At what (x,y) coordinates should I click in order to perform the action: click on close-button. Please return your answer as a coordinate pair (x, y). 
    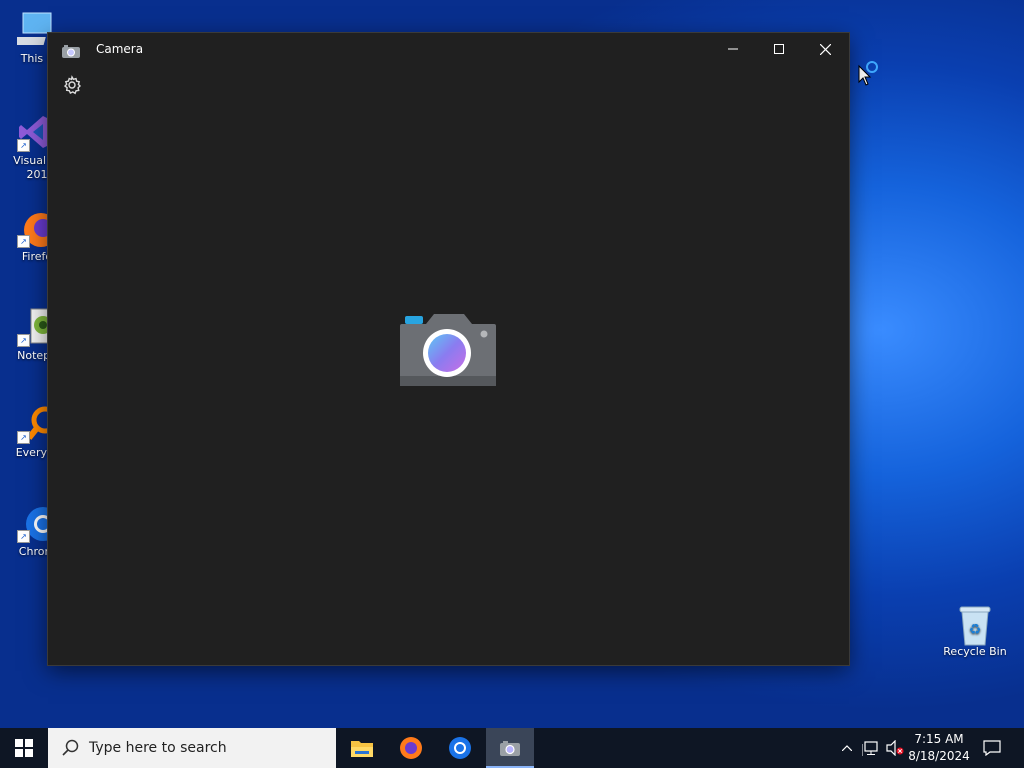
    Looking at the image, I should click on (825, 49).